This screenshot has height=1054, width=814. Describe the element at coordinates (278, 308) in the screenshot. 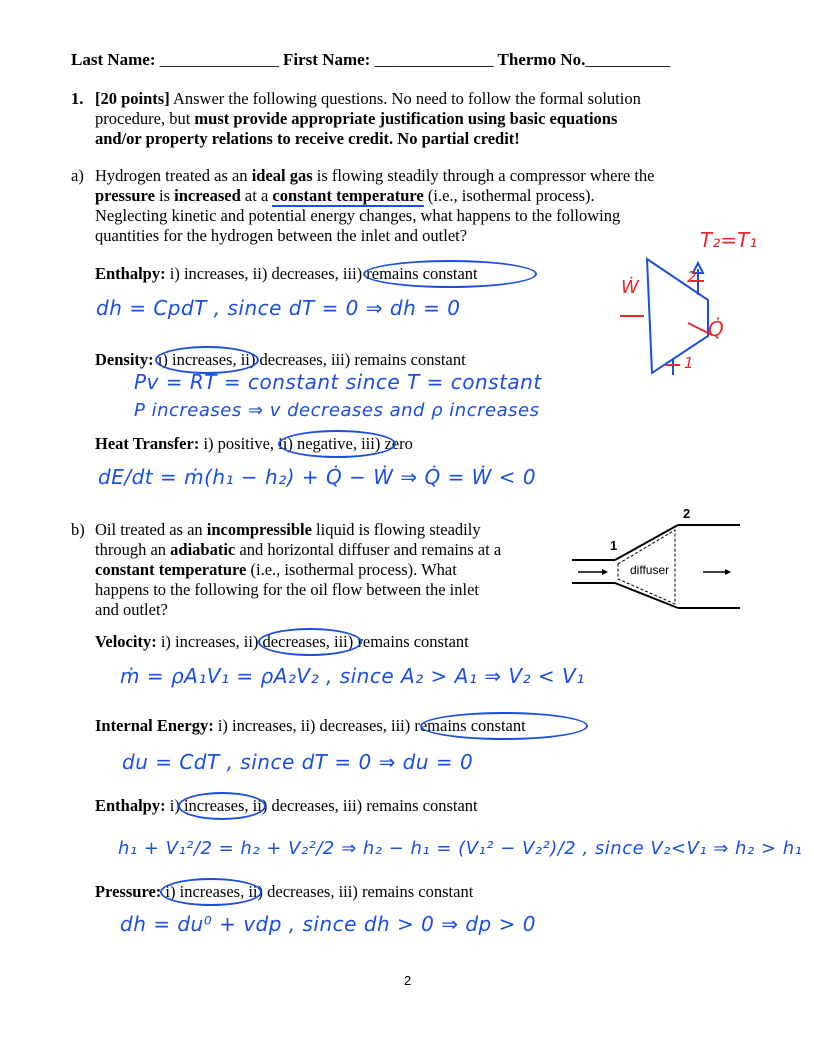

I see `handwritten-answer: dh = CpdT , since dT = 0 ⇒ dh = 0` at that location.